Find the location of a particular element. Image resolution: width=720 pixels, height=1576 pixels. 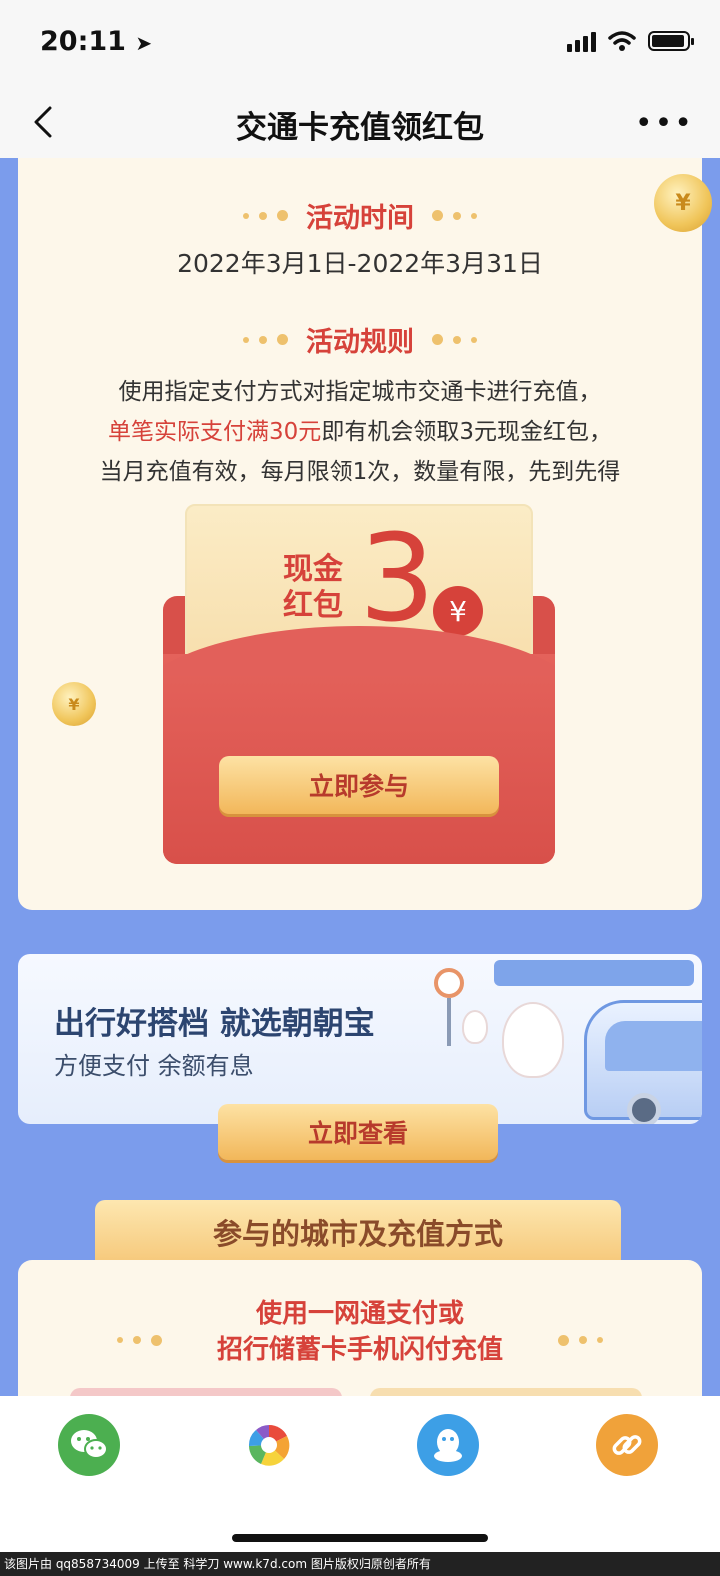

bus-shelter-illustration is located at coordinates (594, 973).